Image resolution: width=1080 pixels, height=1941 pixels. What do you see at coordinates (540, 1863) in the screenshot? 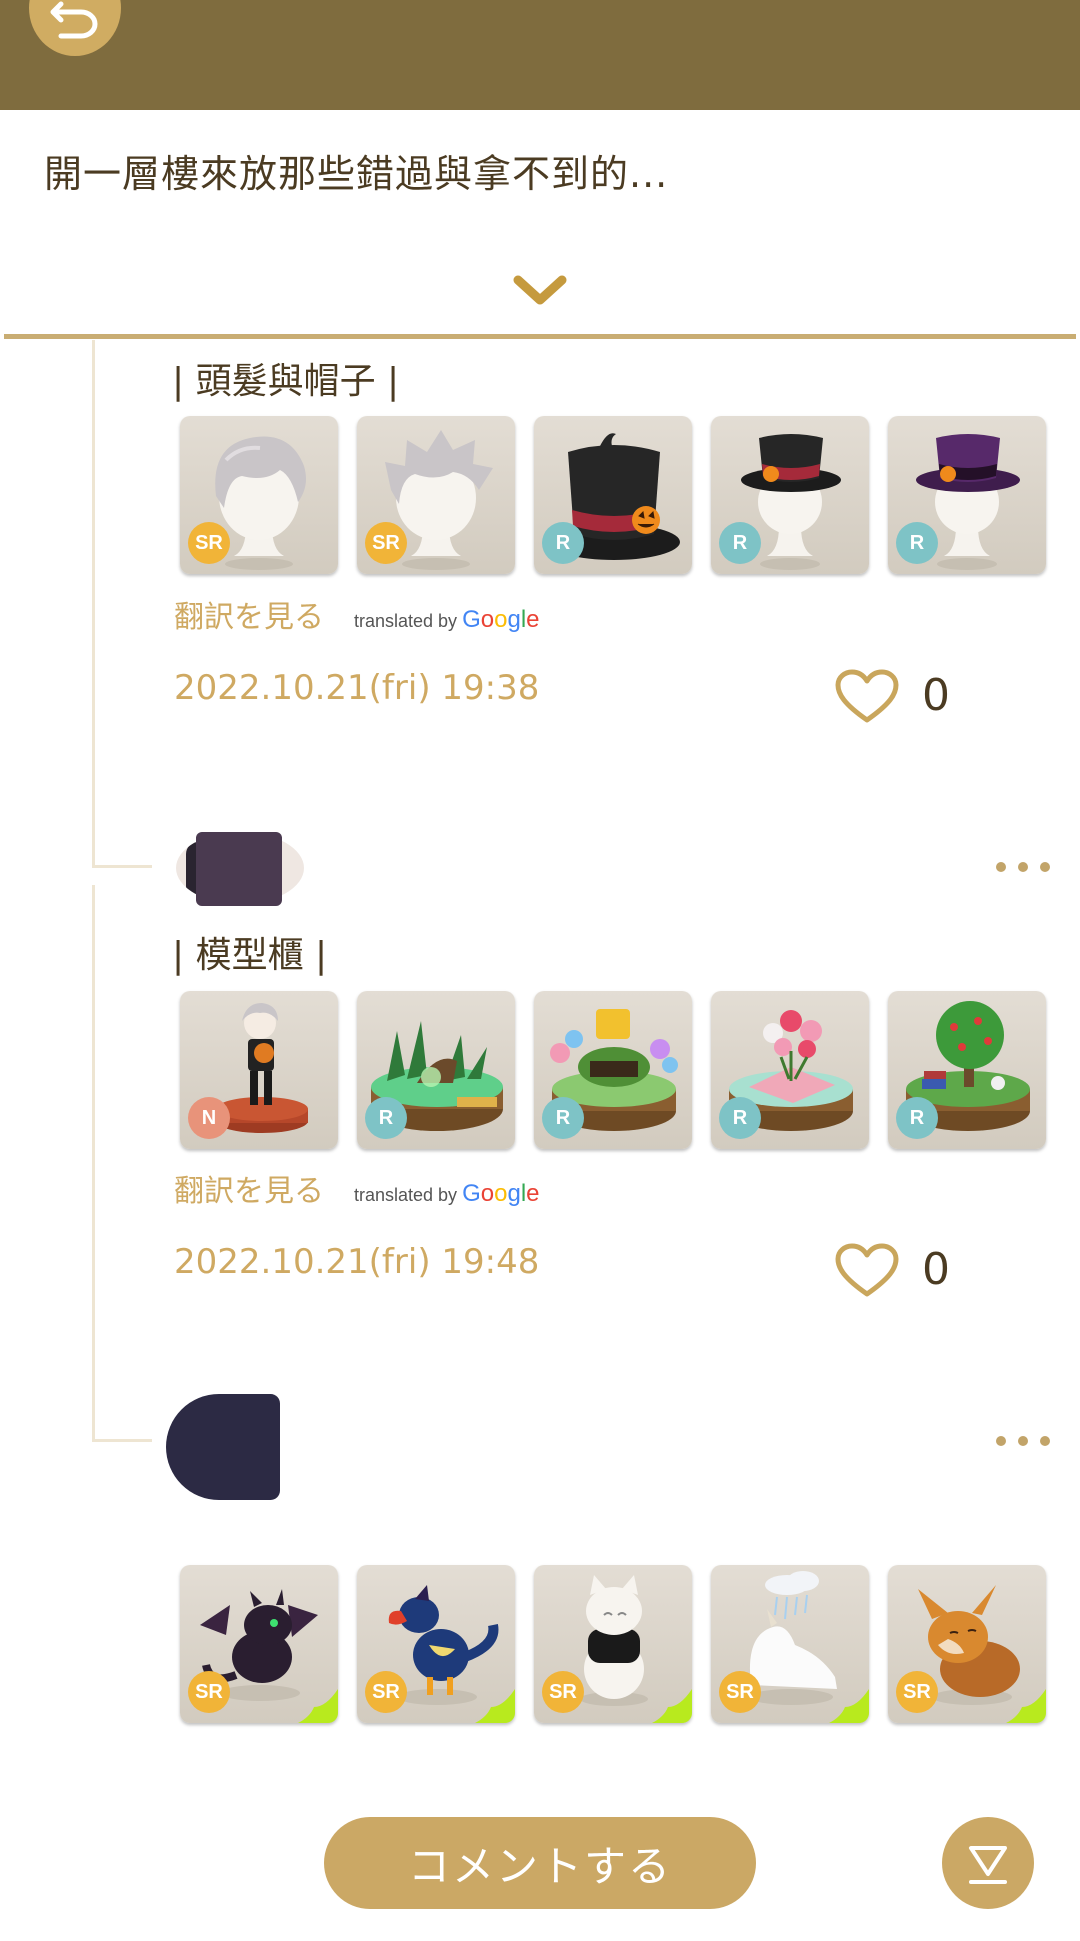
I see `comment-button: コメントする` at bounding box center [540, 1863].